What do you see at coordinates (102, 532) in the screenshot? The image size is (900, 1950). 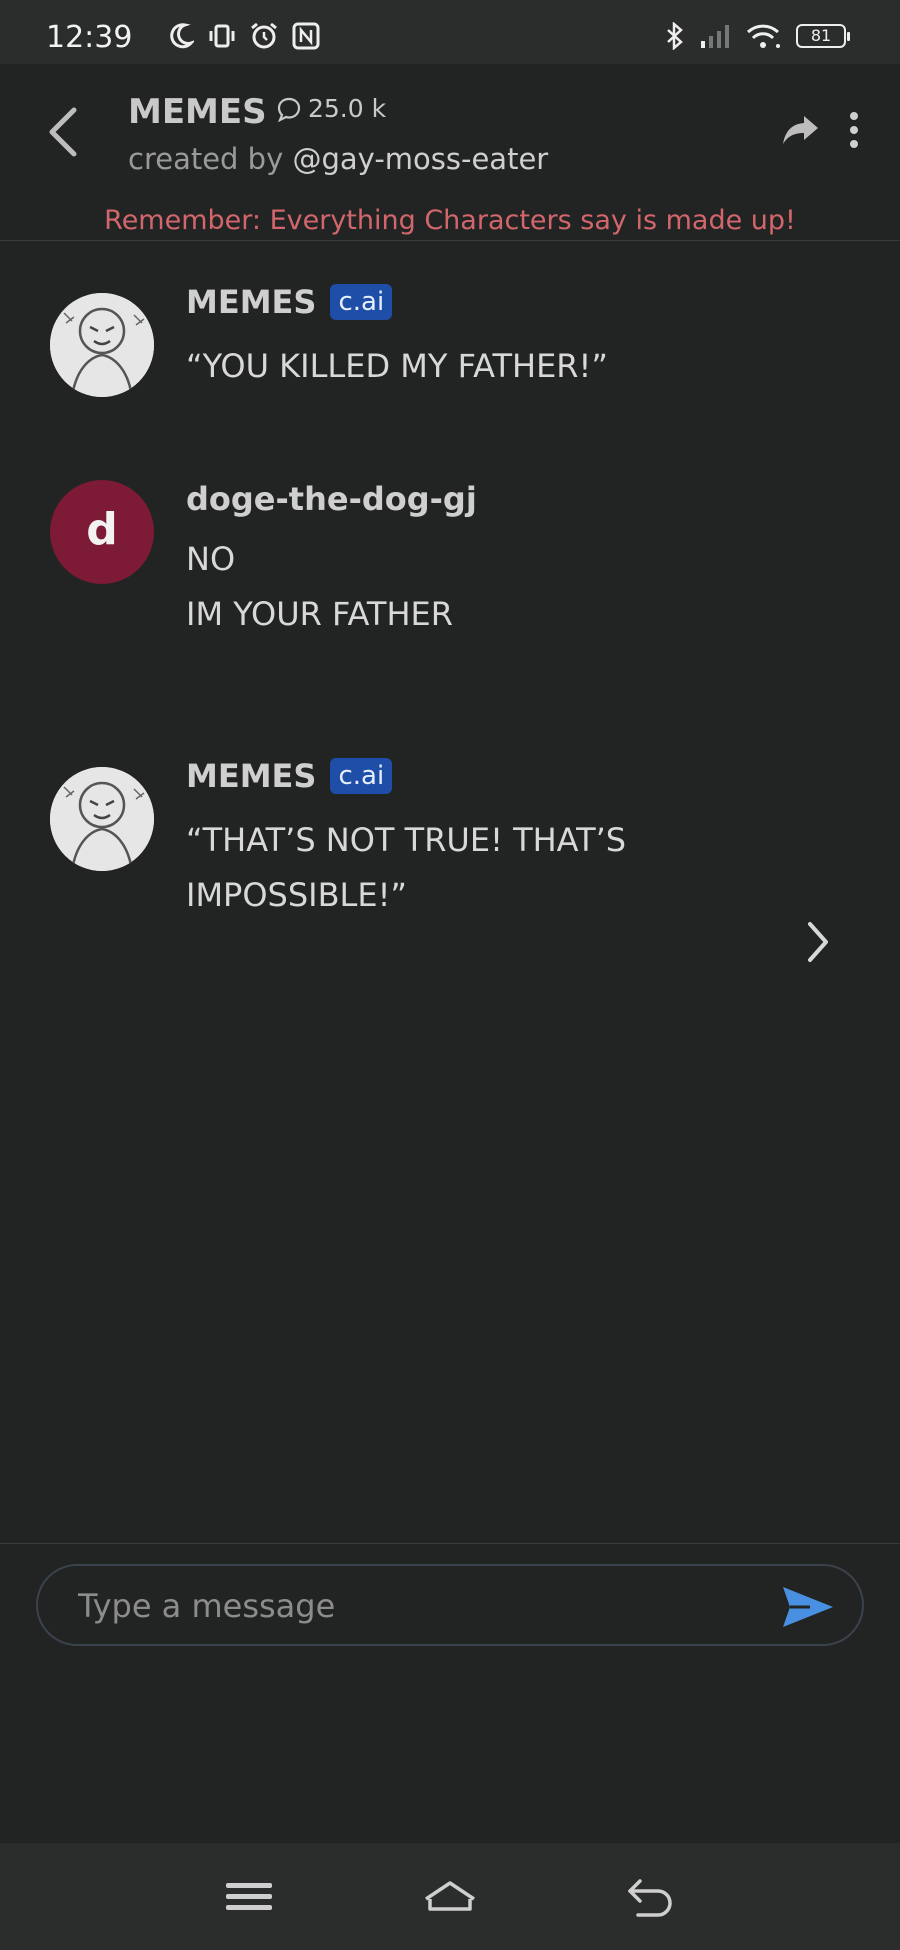 I see `user-avatar: d` at bounding box center [102, 532].